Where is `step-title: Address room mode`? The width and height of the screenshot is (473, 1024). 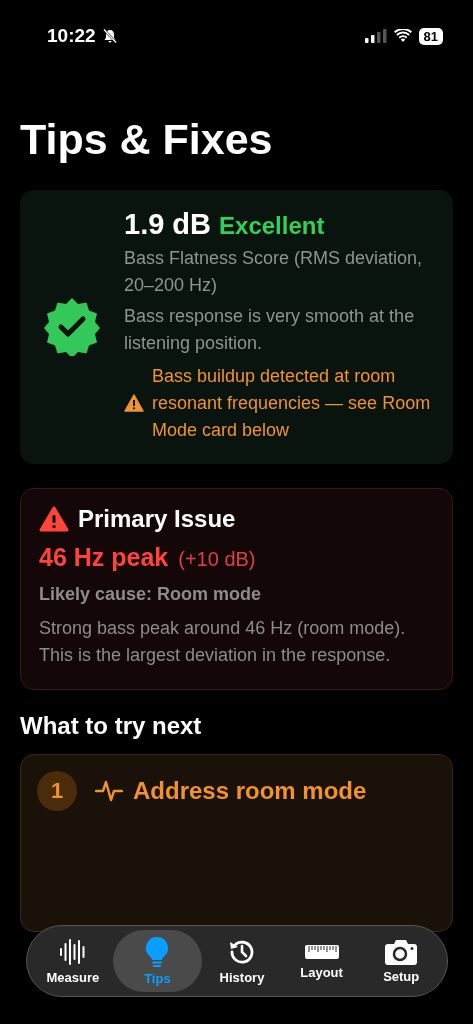
step-title: Address room mode is located at coordinates (250, 790).